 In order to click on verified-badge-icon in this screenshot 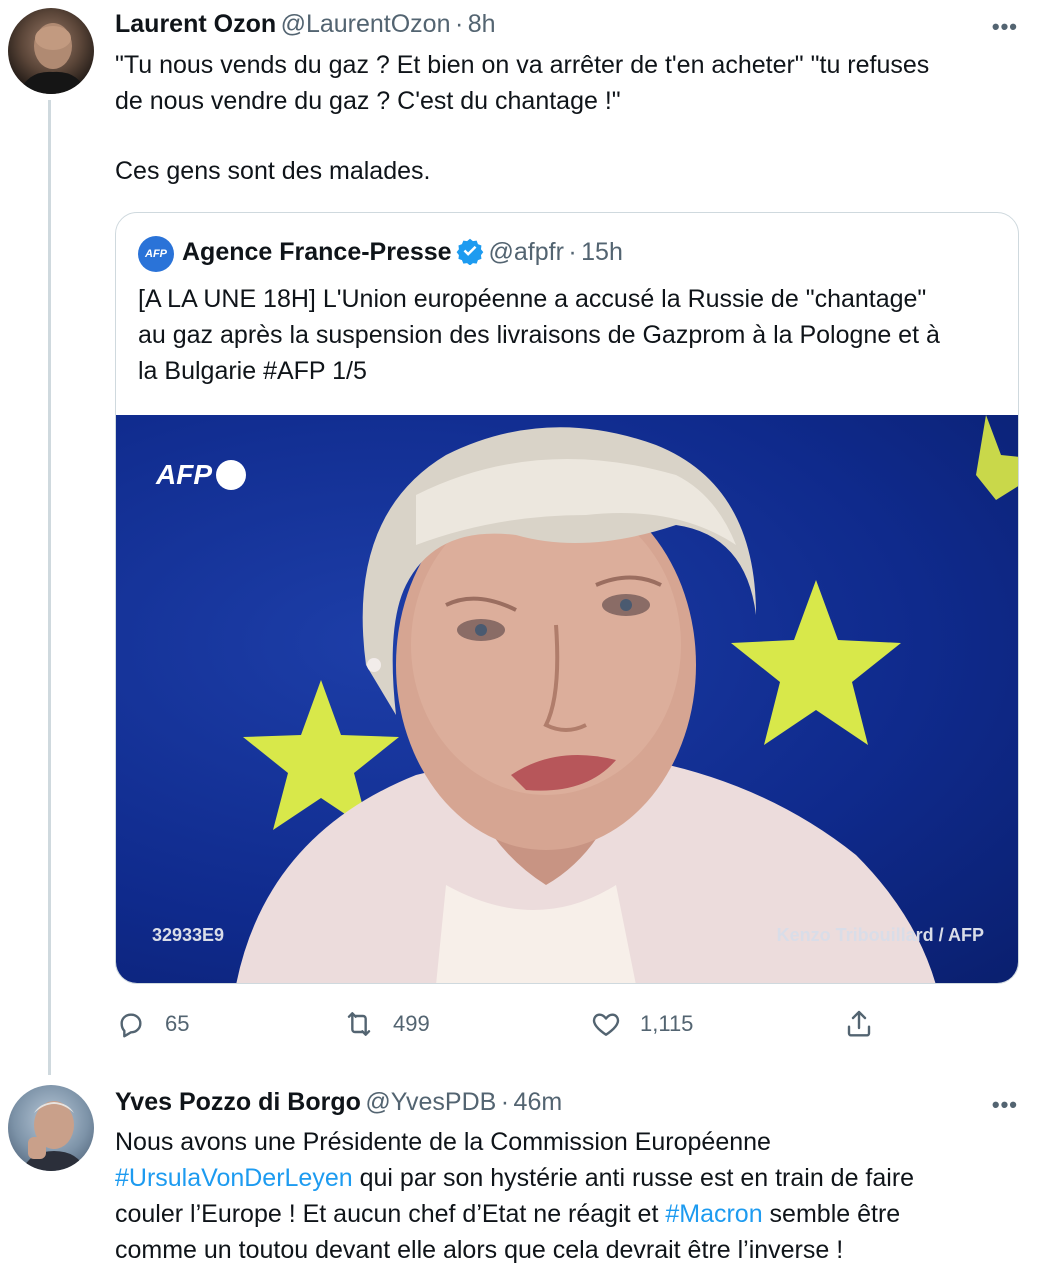, I will do `click(470, 251)`.